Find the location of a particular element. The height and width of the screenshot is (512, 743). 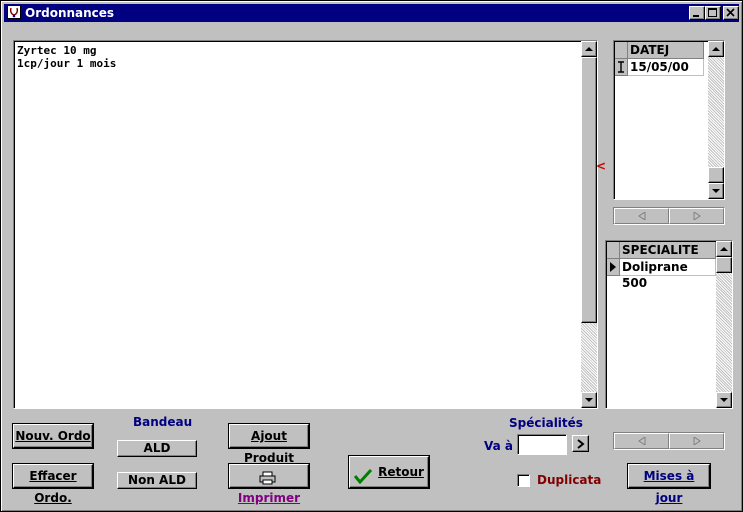

date-row-1: 15/05/00 is located at coordinates (666, 67).